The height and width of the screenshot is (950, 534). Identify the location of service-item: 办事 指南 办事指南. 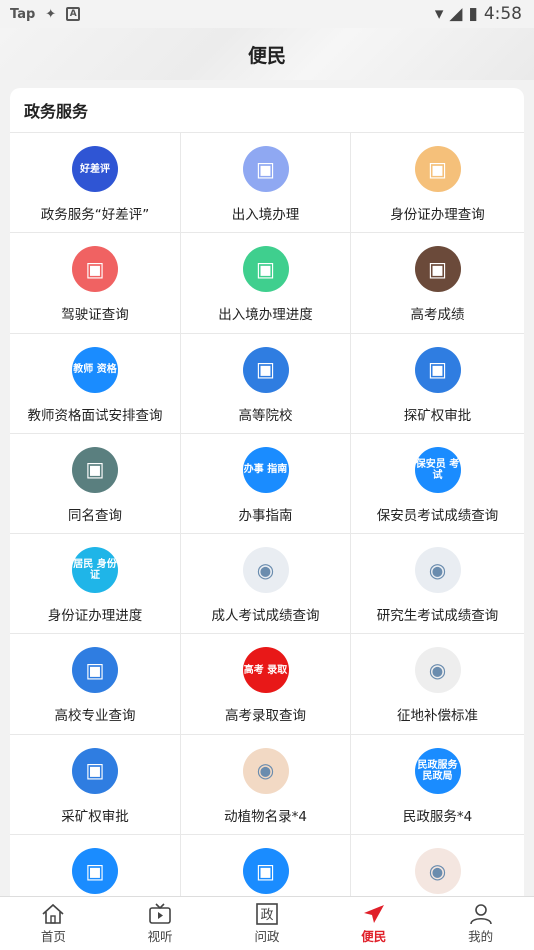
(266, 484).